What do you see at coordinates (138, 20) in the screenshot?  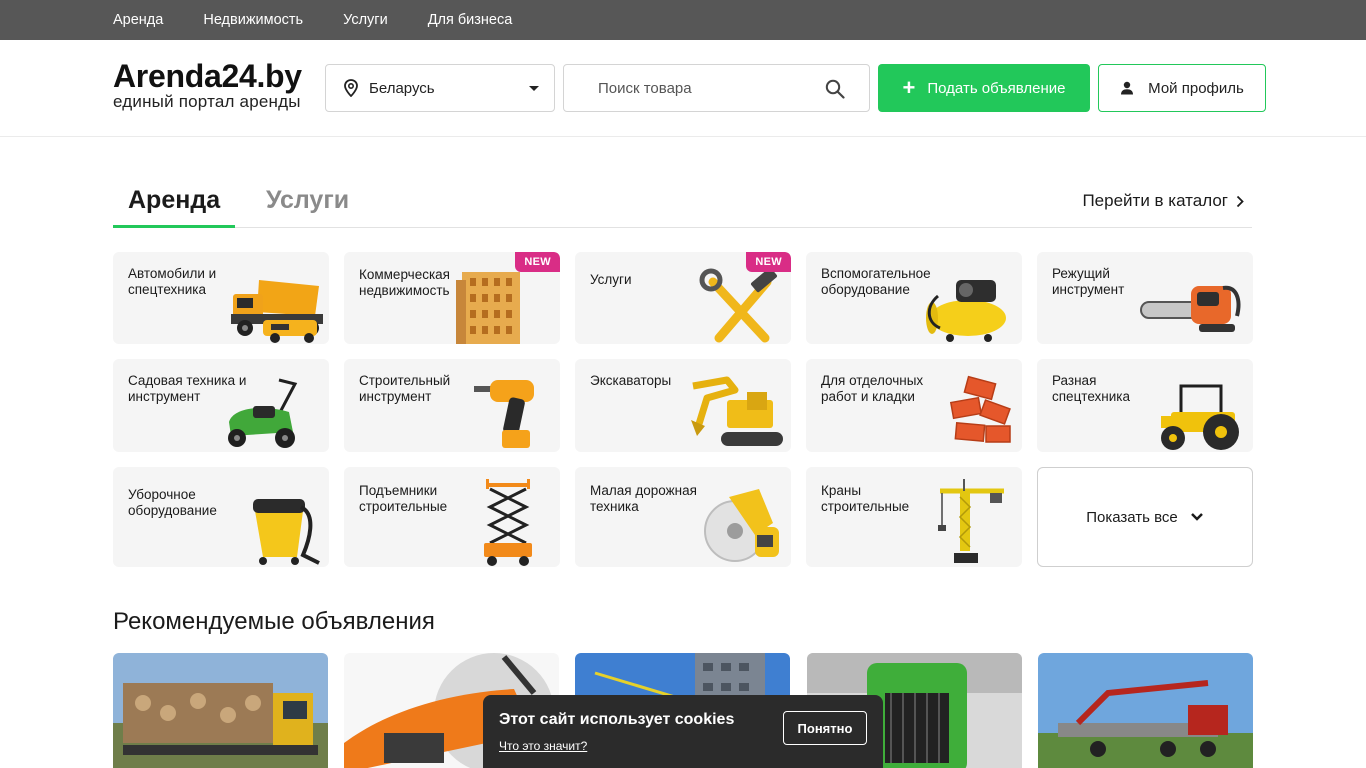 I see `topnav-link-rent: Аренда` at bounding box center [138, 20].